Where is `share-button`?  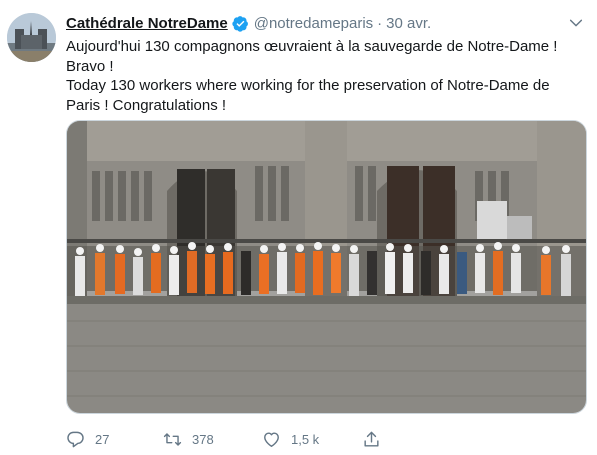 share-button is located at coordinates (371, 439).